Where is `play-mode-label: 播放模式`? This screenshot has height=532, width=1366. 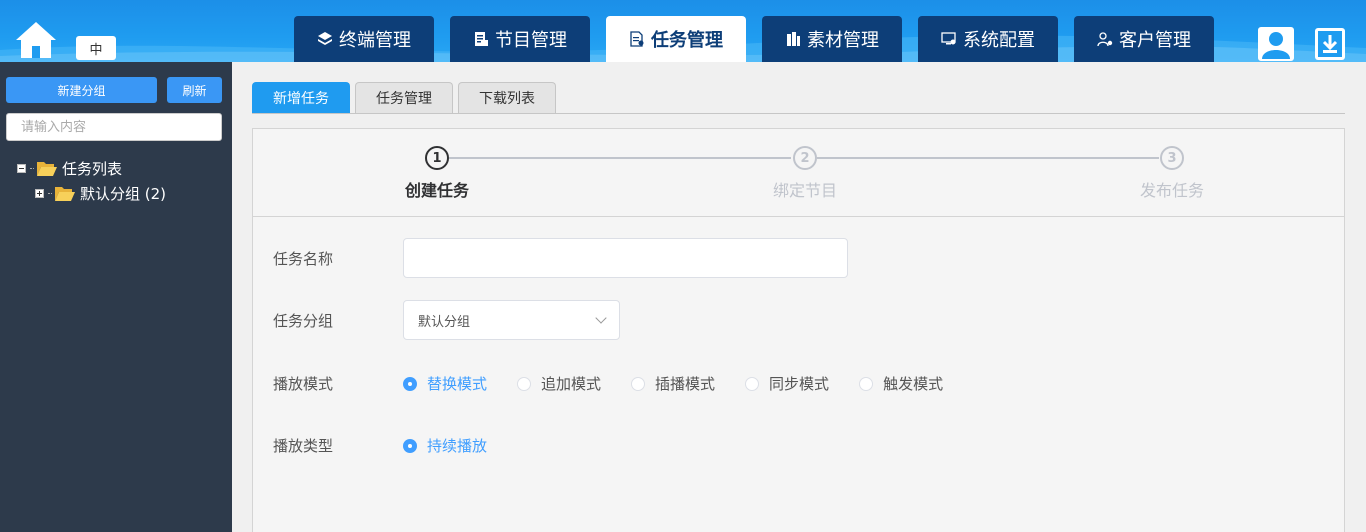
play-mode-label: 播放模式 is located at coordinates (303, 384).